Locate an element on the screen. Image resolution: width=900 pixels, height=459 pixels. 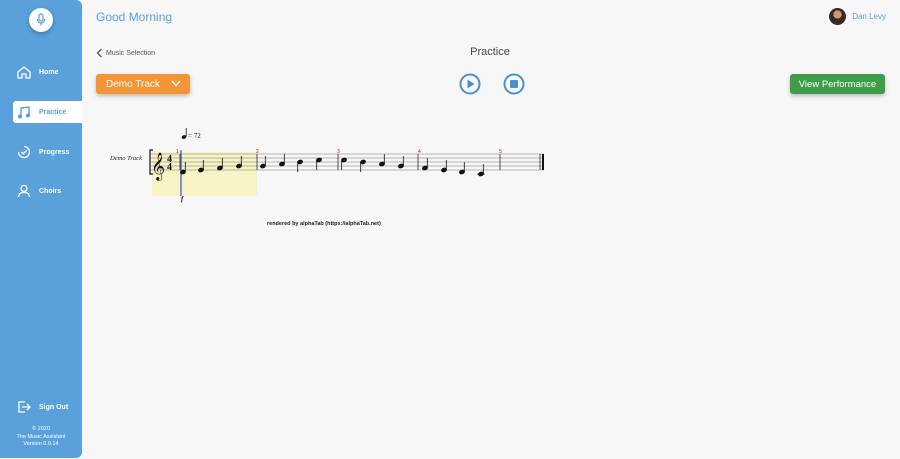
track-select-dropdown: Demo Track is located at coordinates (143, 84).